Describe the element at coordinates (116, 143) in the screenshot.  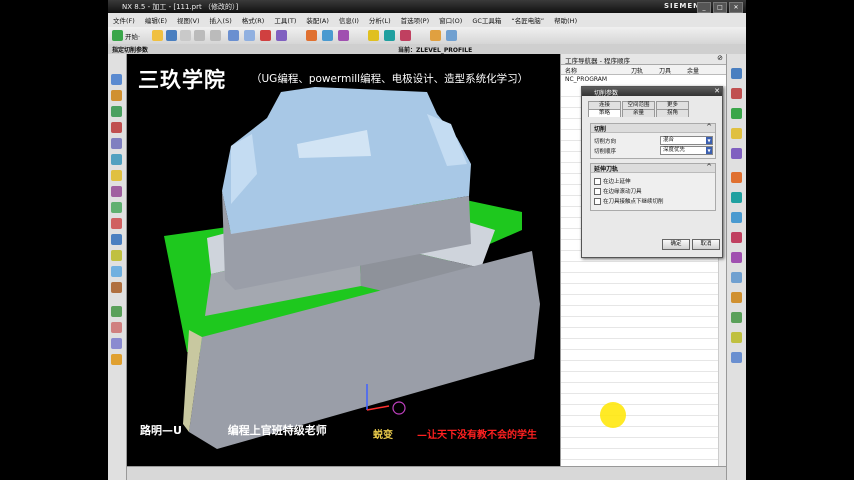
I see `constraint-icon` at that location.